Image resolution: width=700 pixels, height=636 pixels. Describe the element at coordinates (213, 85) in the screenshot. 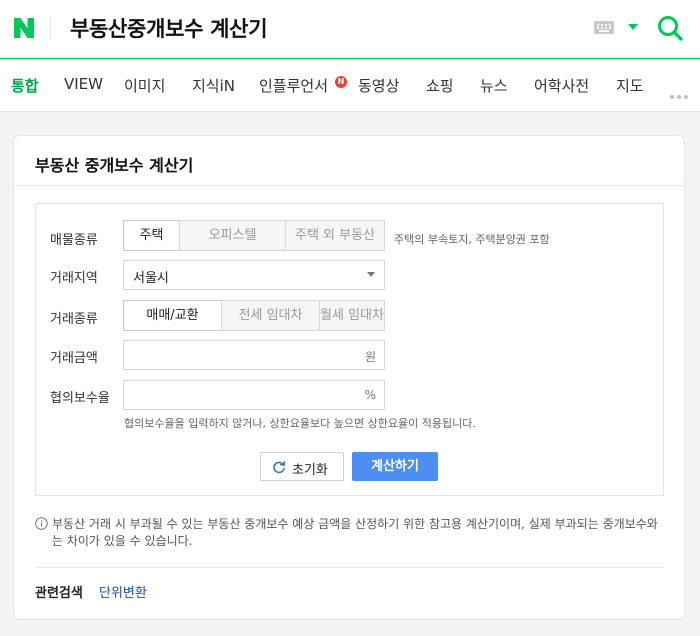

I see `tab-knowledge-in: 지식iN` at that location.